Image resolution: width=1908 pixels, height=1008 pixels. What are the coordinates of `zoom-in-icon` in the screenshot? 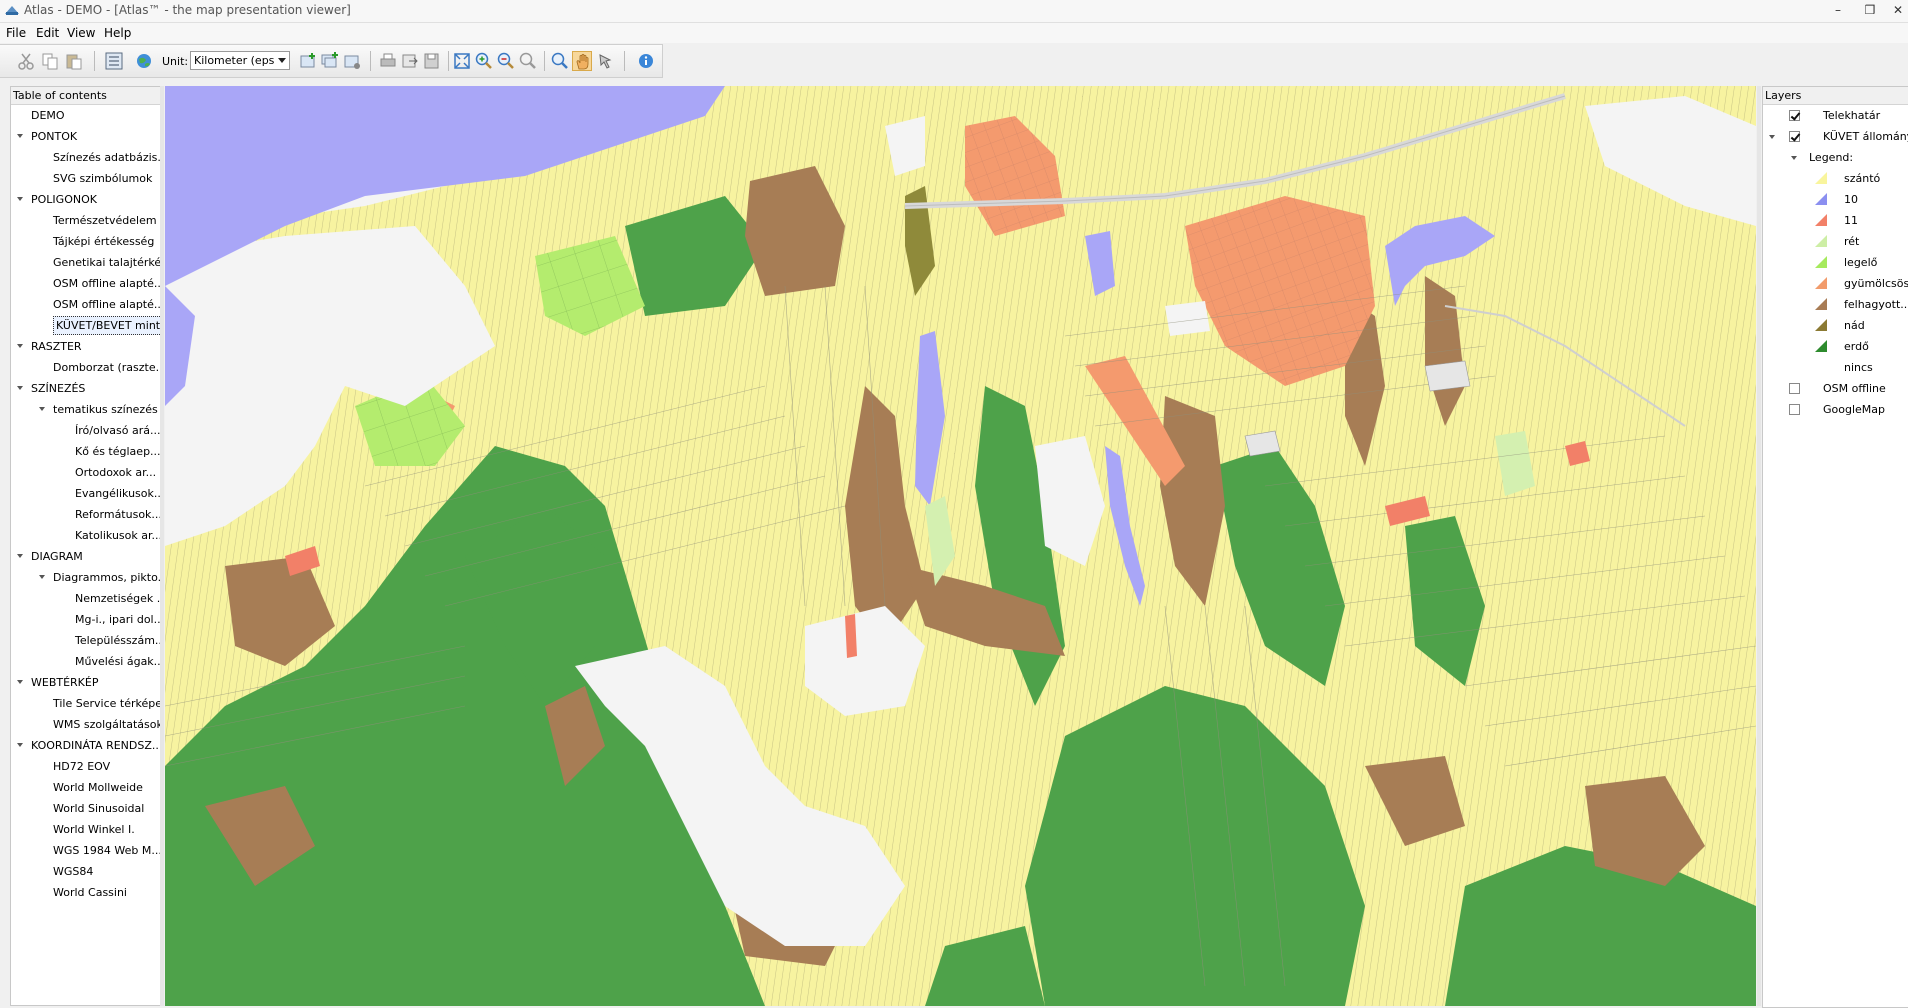 It's located at (484, 61).